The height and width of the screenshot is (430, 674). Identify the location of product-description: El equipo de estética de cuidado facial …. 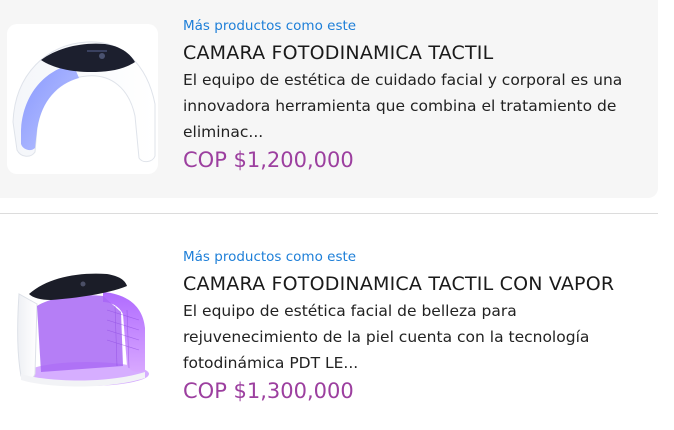
(403, 106).